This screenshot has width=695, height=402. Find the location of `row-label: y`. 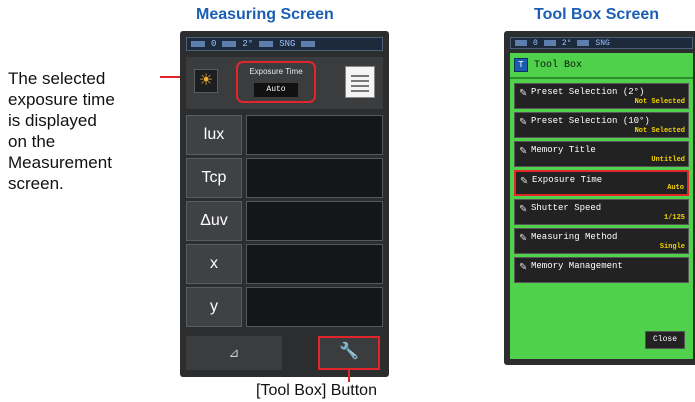

row-label: y is located at coordinates (214, 307).